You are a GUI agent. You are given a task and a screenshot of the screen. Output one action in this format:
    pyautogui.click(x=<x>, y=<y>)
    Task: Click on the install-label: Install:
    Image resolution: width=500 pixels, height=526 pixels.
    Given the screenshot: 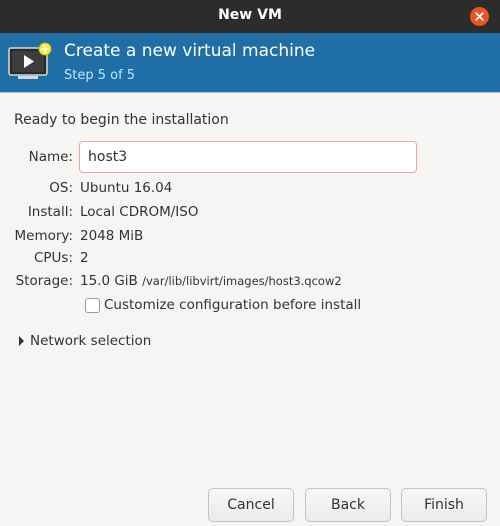 What is the action you would take?
    pyautogui.click(x=50, y=212)
    